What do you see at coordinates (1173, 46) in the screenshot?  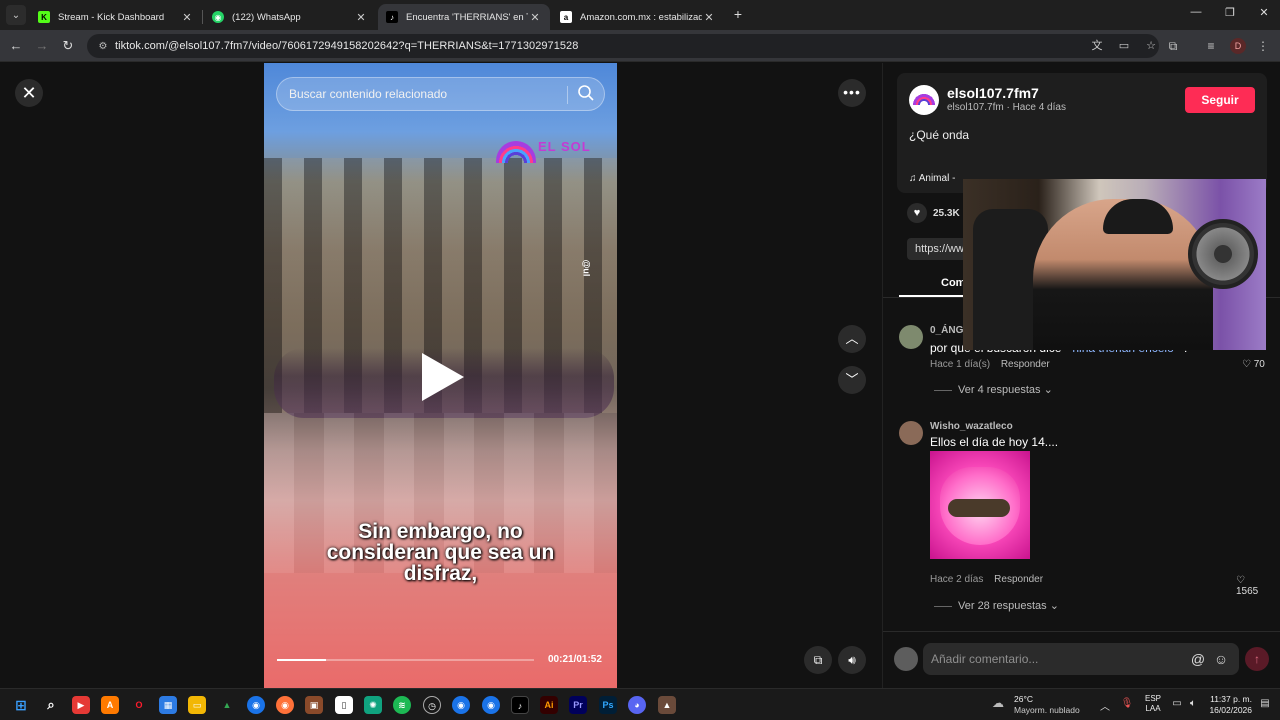 I see `extensions-icon: ⧉` at bounding box center [1173, 46].